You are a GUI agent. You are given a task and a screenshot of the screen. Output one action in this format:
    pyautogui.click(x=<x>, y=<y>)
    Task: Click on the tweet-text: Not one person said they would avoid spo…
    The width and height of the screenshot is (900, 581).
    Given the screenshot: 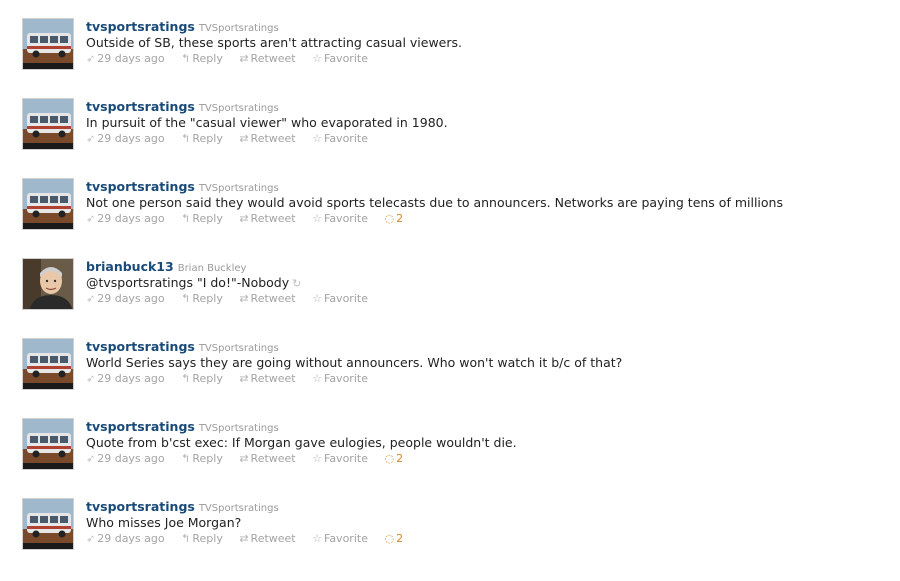 What is the action you would take?
    pyautogui.click(x=434, y=202)
    